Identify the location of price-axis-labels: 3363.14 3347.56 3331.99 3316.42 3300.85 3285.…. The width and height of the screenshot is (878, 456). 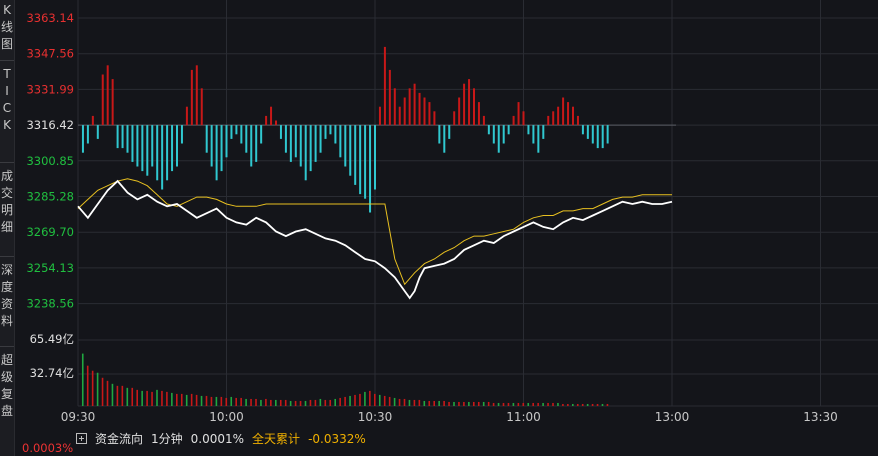
(50, 161).